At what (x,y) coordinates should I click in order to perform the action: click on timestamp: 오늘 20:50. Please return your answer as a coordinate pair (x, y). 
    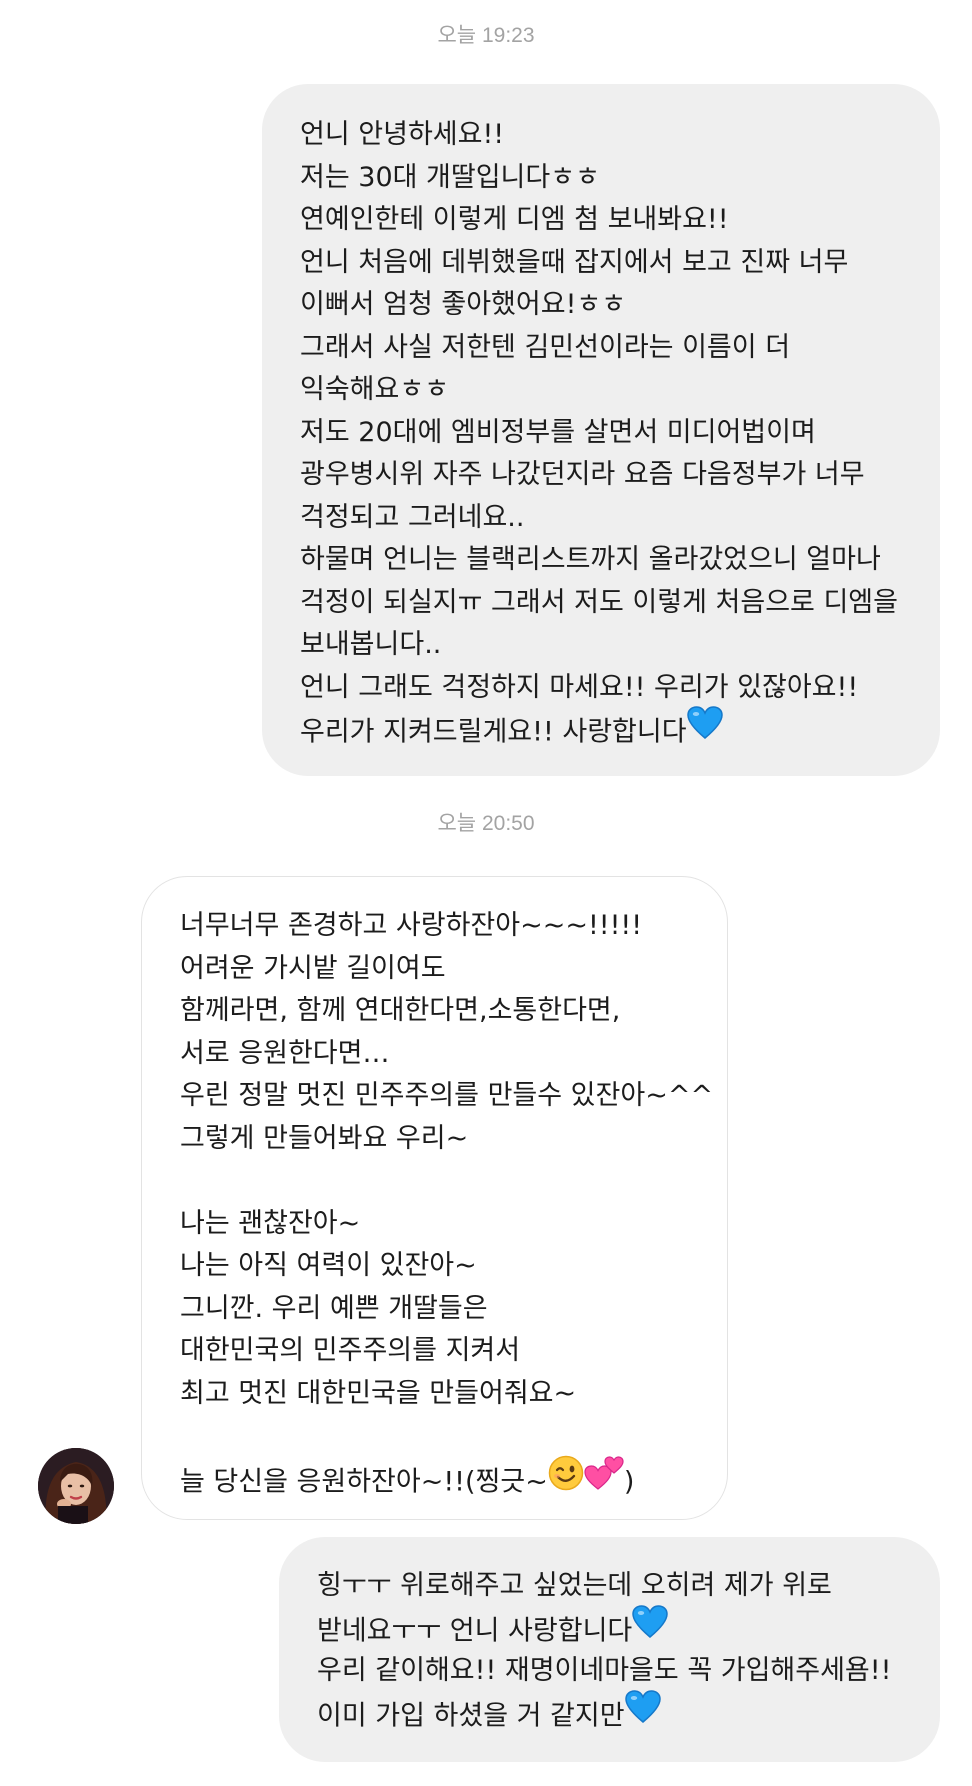
    Looking at the image, I should click on (486, 823).